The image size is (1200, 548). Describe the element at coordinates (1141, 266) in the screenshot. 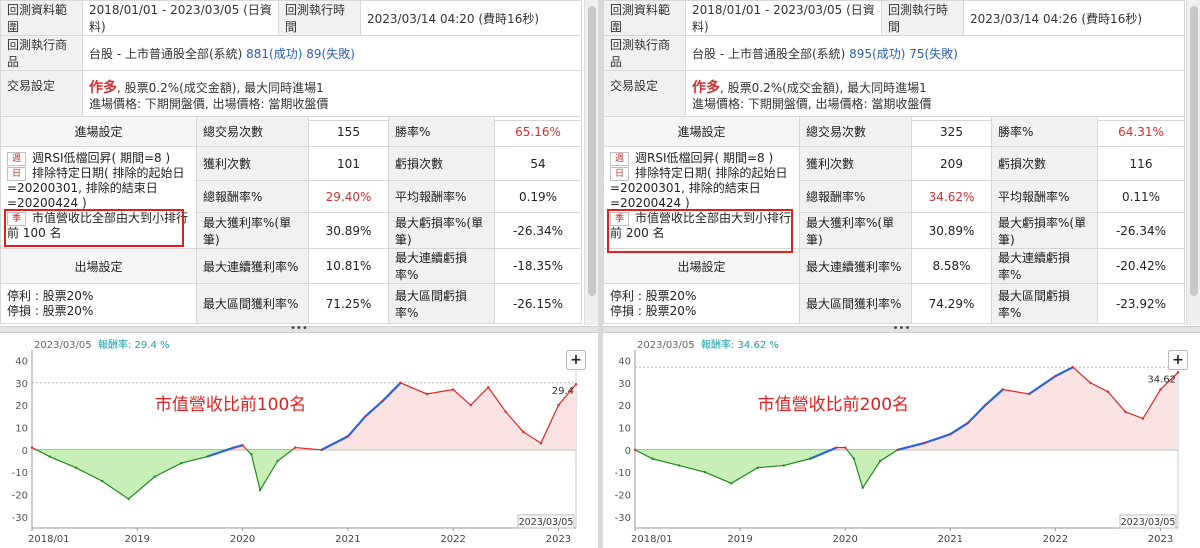

I see `stat-value: -20.42%` at that location.